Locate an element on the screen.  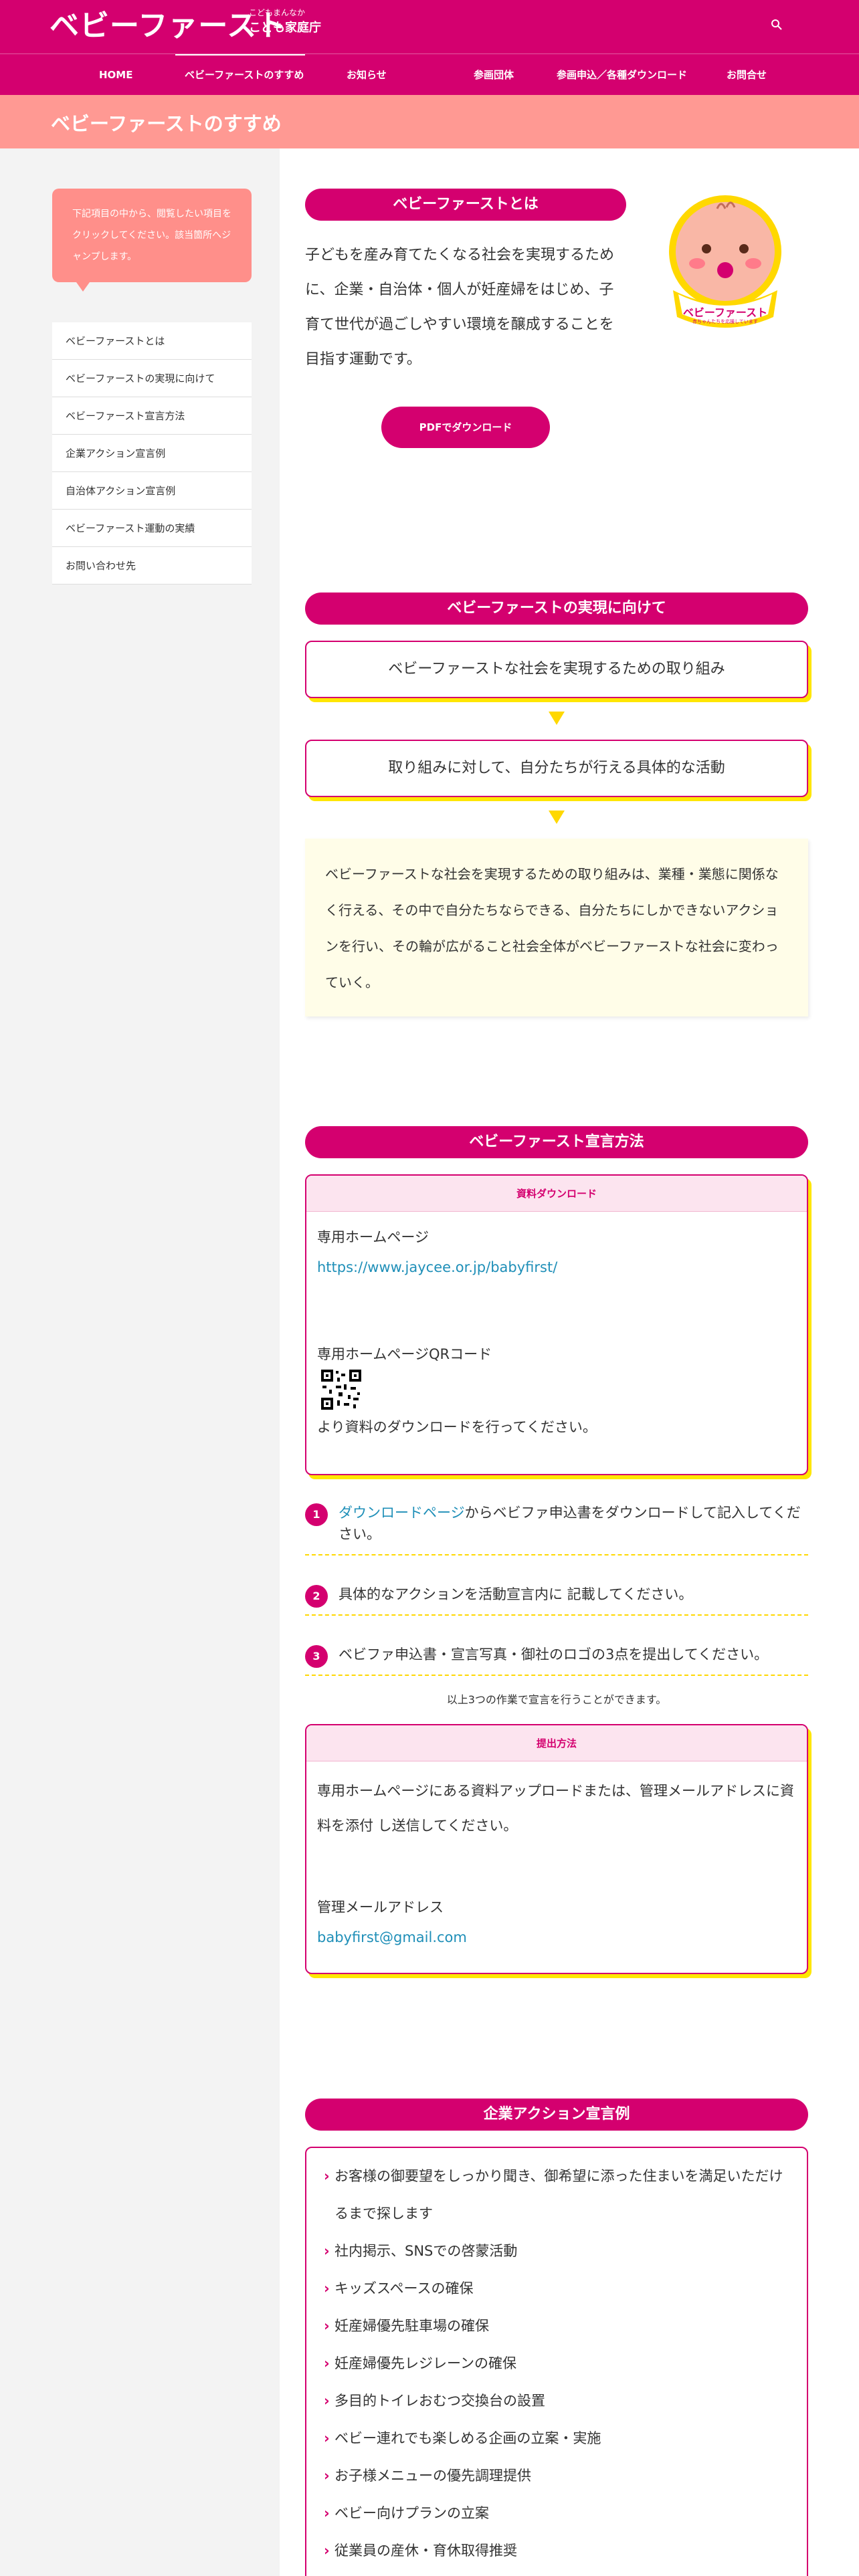
step-text: 具体的なアクションを活動宣言内に 記載してください。 is located at coordinates (516, 1594).